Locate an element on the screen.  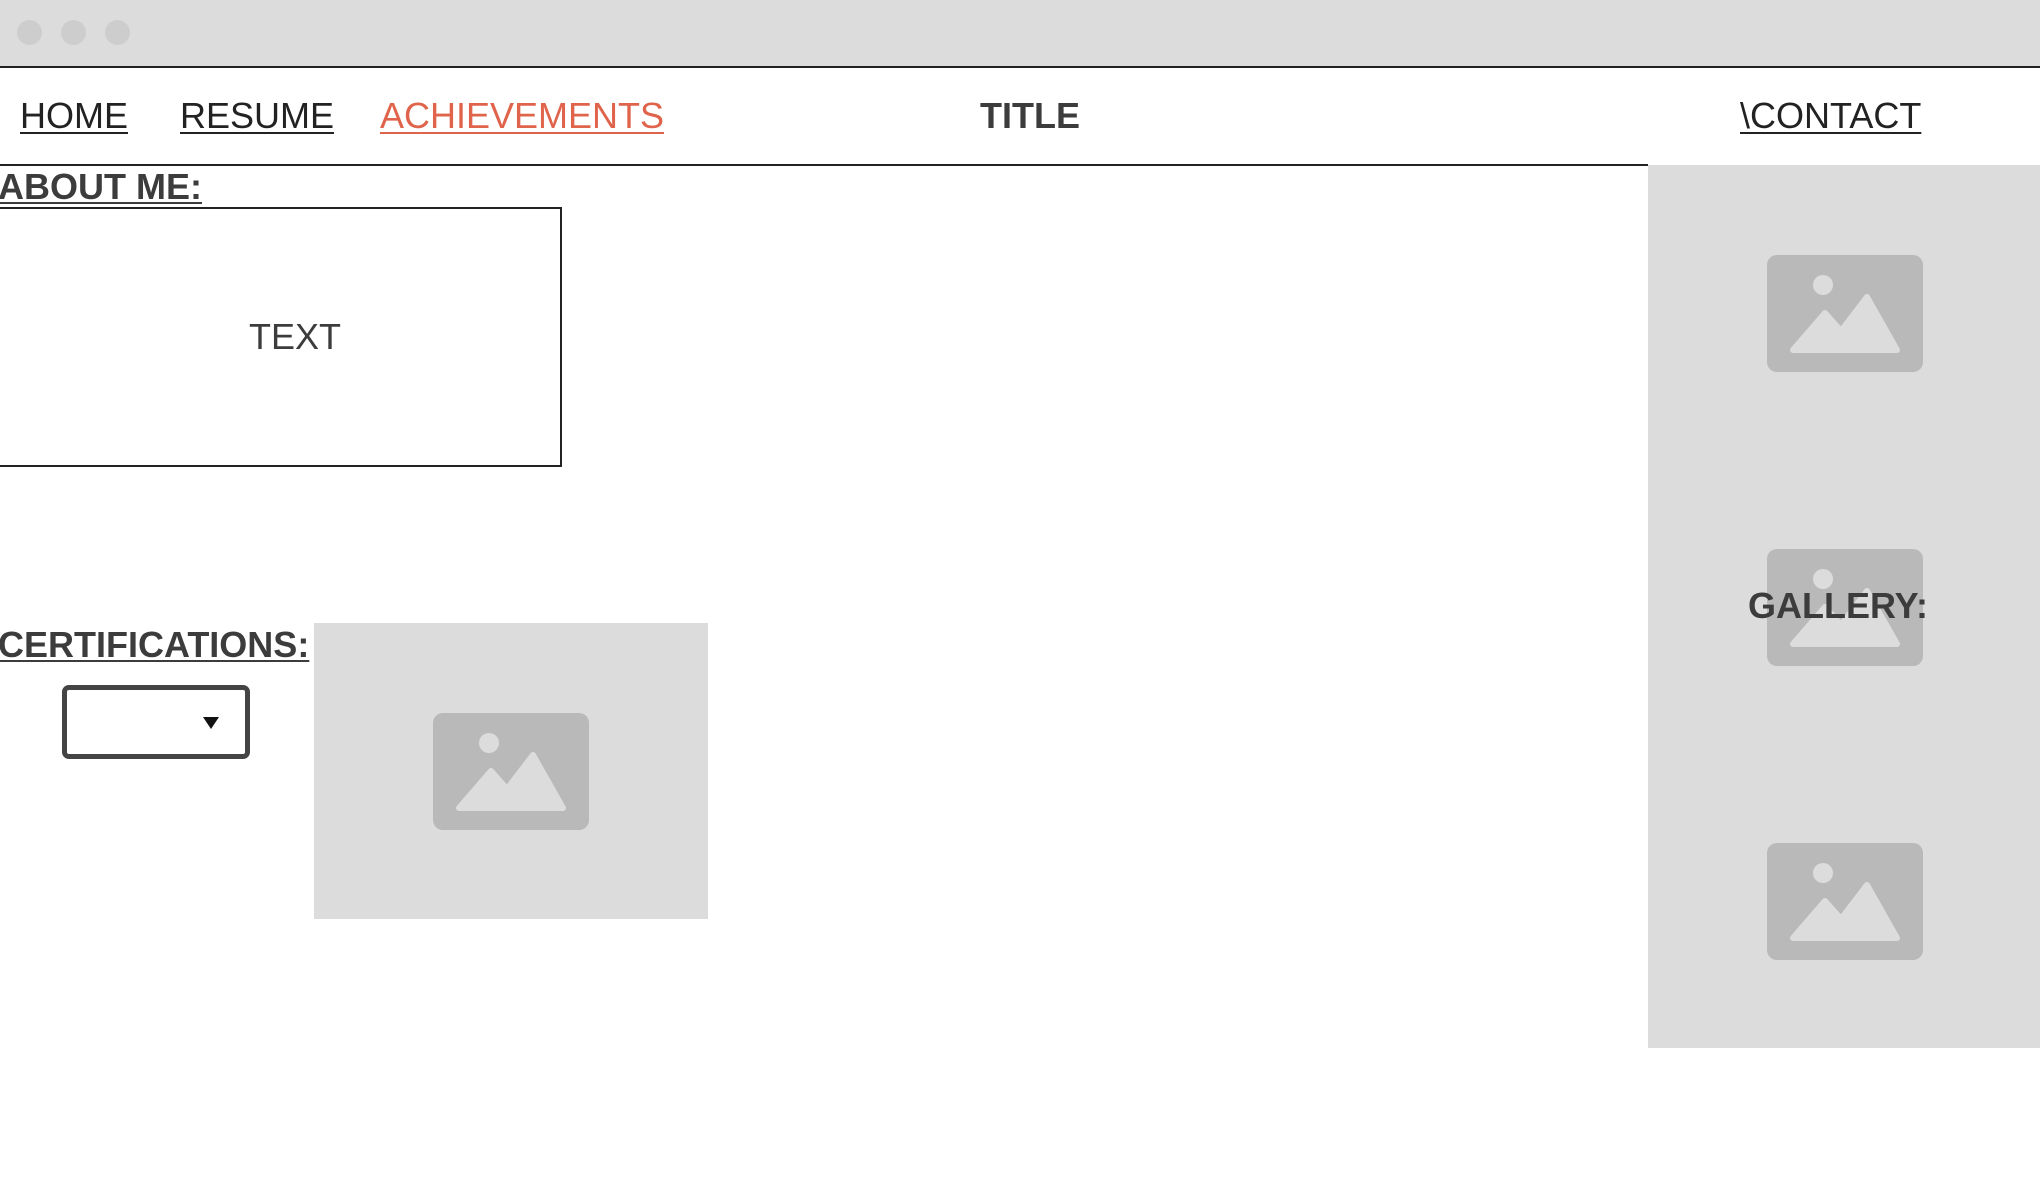
about-me-heading: ABOUT ME: is located at coordinates (101, 186).